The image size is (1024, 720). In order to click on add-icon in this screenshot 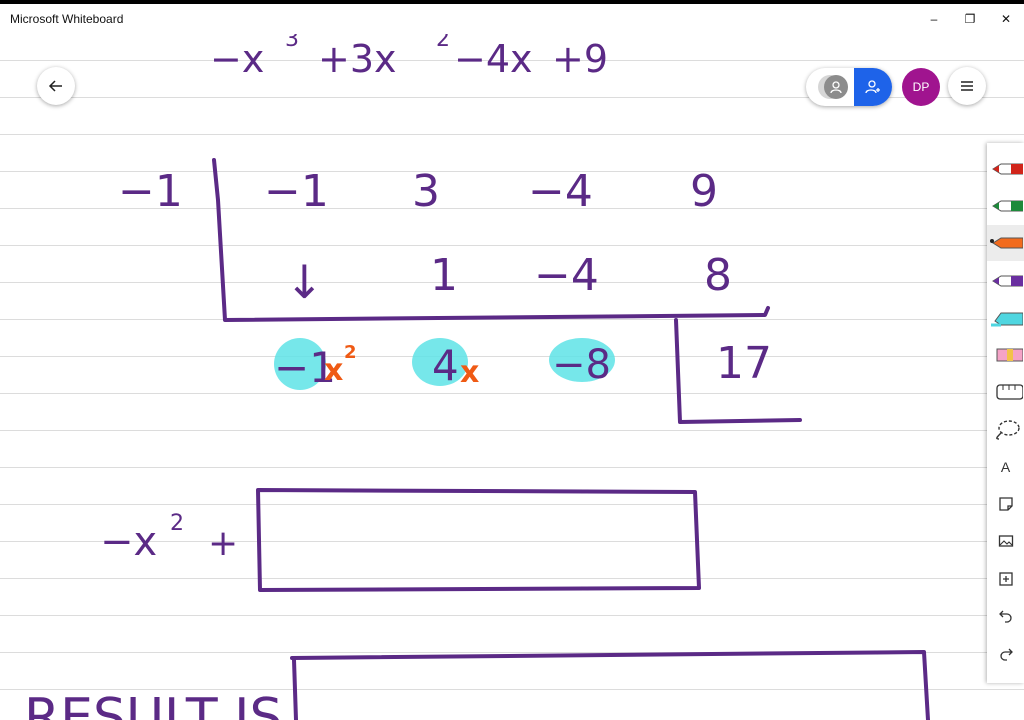, I will do `click(1005, 579)`.